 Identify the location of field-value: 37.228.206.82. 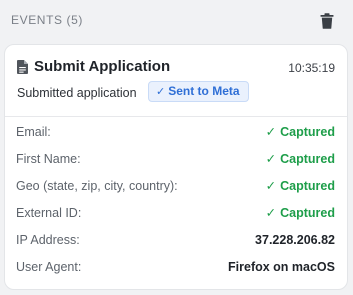
(295, 240).